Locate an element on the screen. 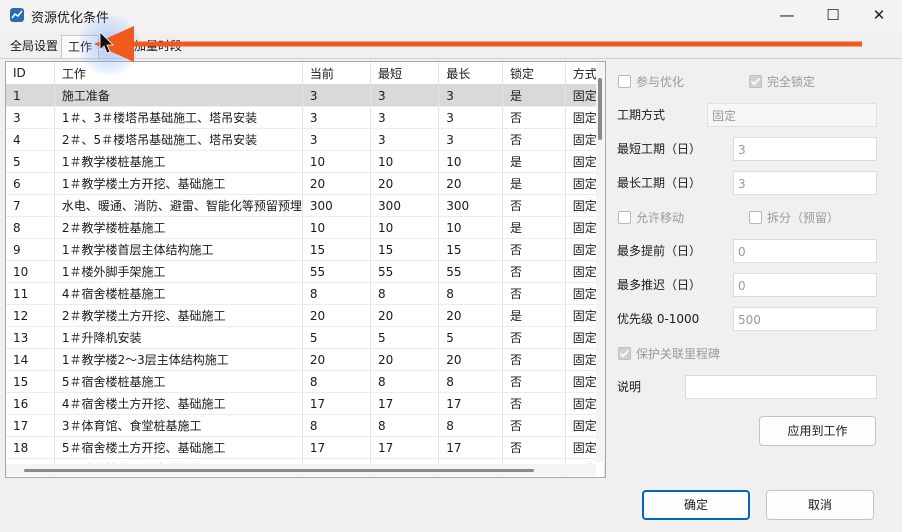 The width and height of the screenshot is (902, 532). tab-work: 工作 is located at coordinates (80, 46).